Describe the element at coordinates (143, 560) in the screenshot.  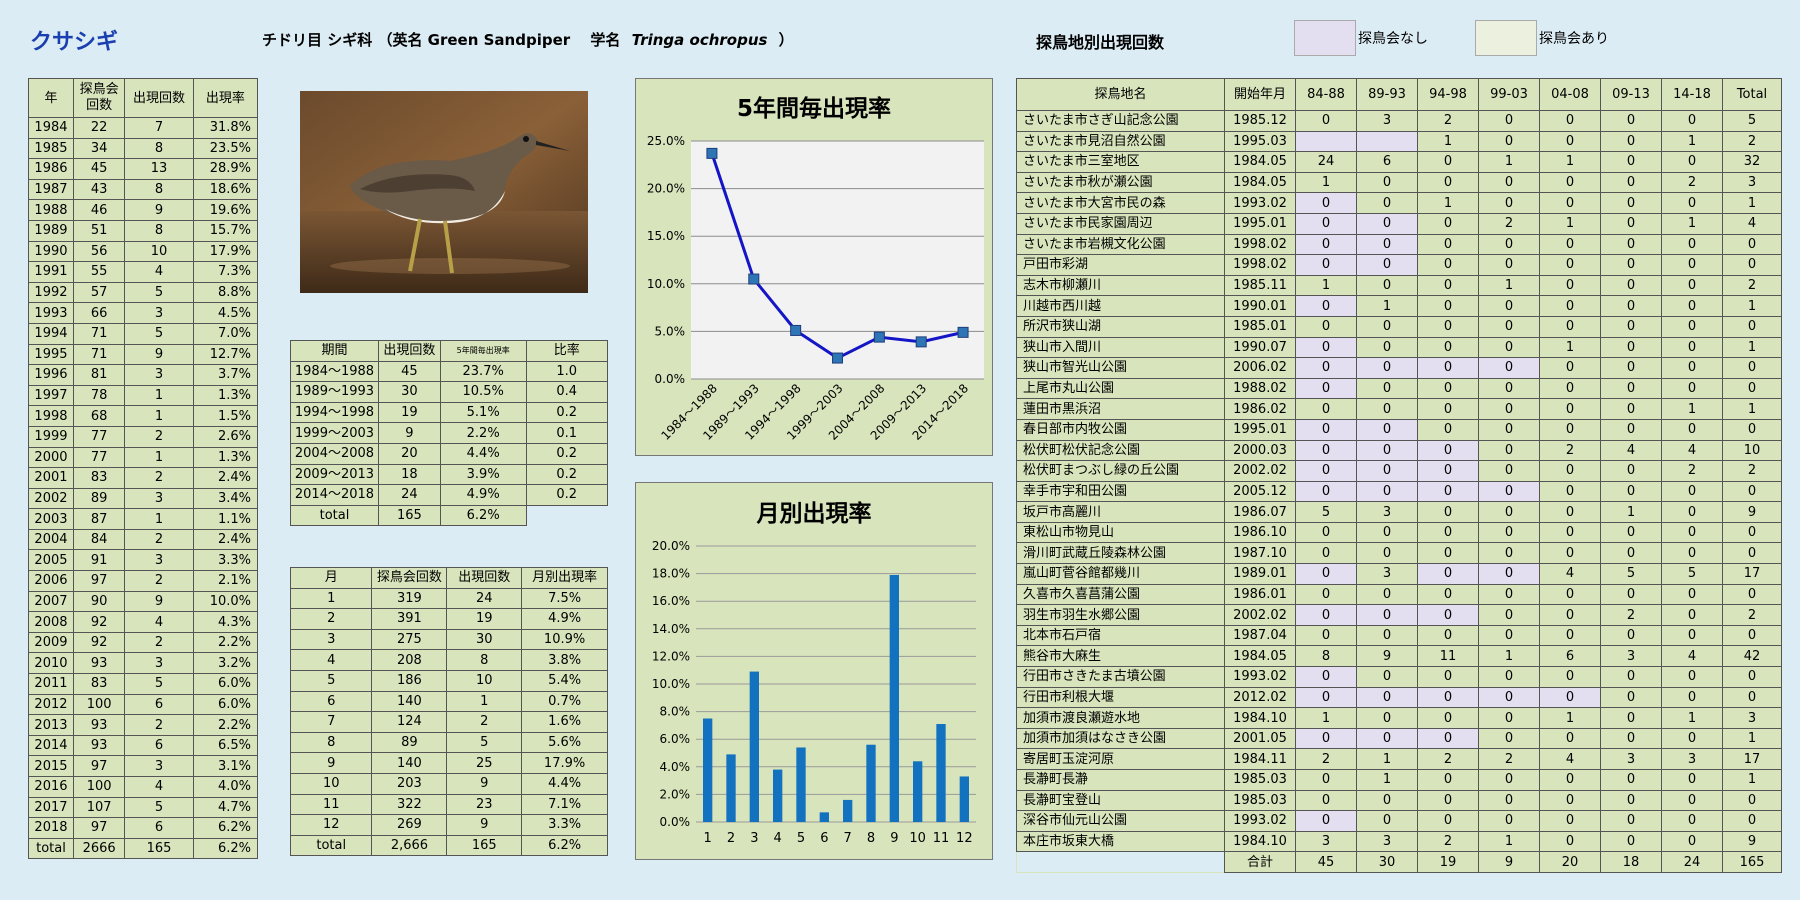
I see `table-row: 2005 91 3 3.3%` at that location.